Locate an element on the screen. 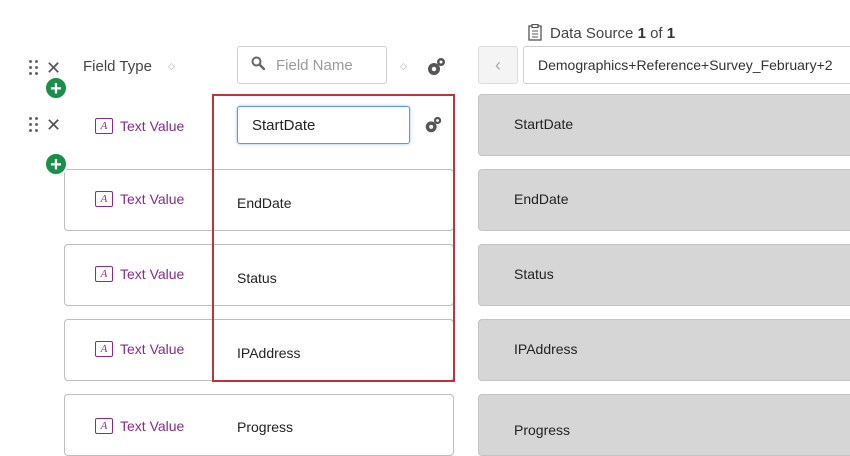 This screenshot has height=456, width=850. data-source-index: 1 is located at coordinates (641, 33).